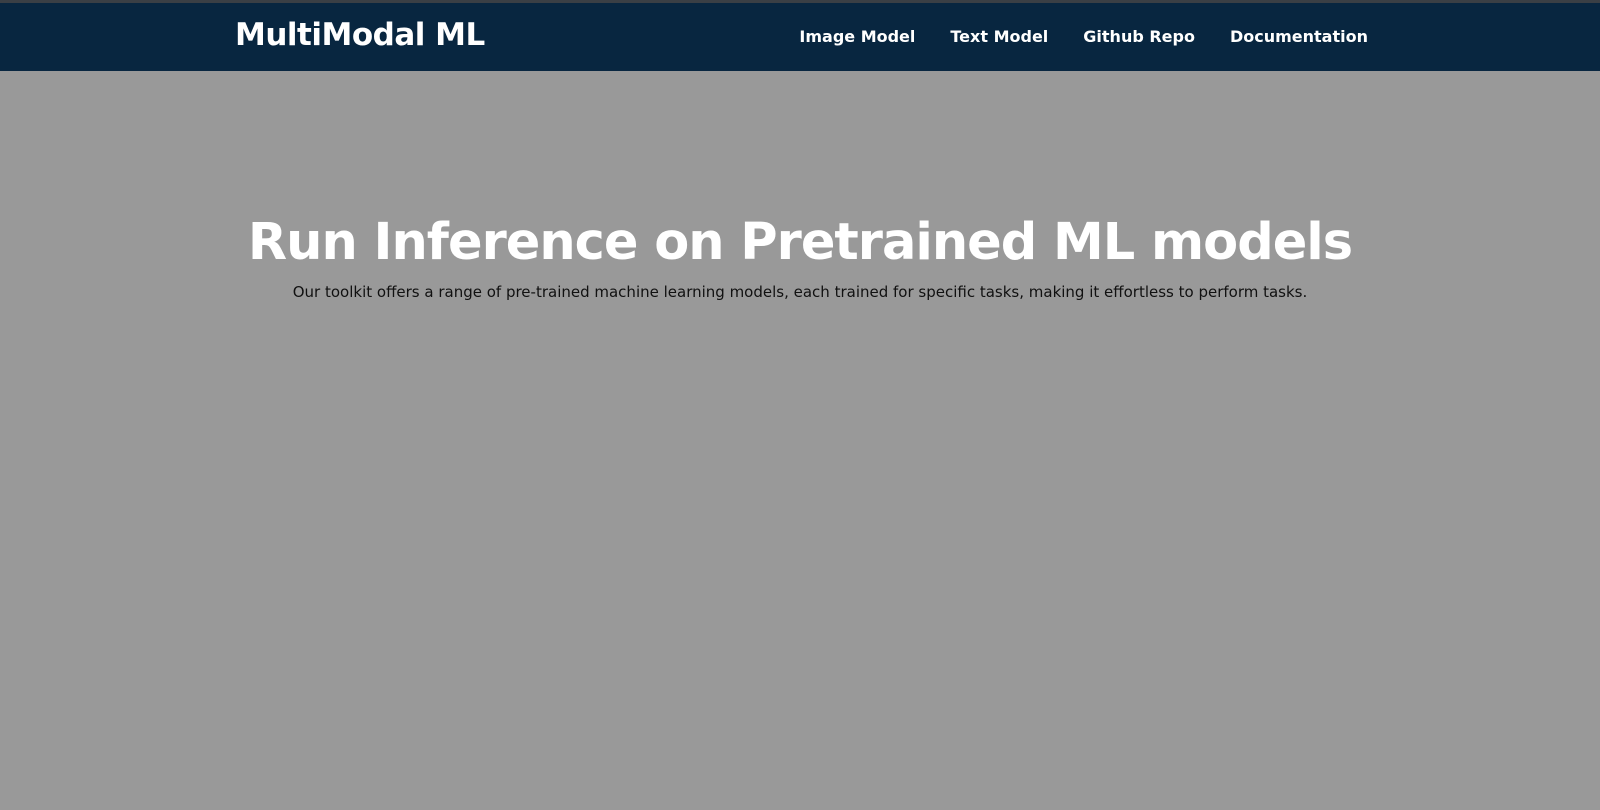  Describe the element at coordinates (800, 242) in the screenshot. I see `hero-title: Run Inference on Pretrained ML models` at that location.